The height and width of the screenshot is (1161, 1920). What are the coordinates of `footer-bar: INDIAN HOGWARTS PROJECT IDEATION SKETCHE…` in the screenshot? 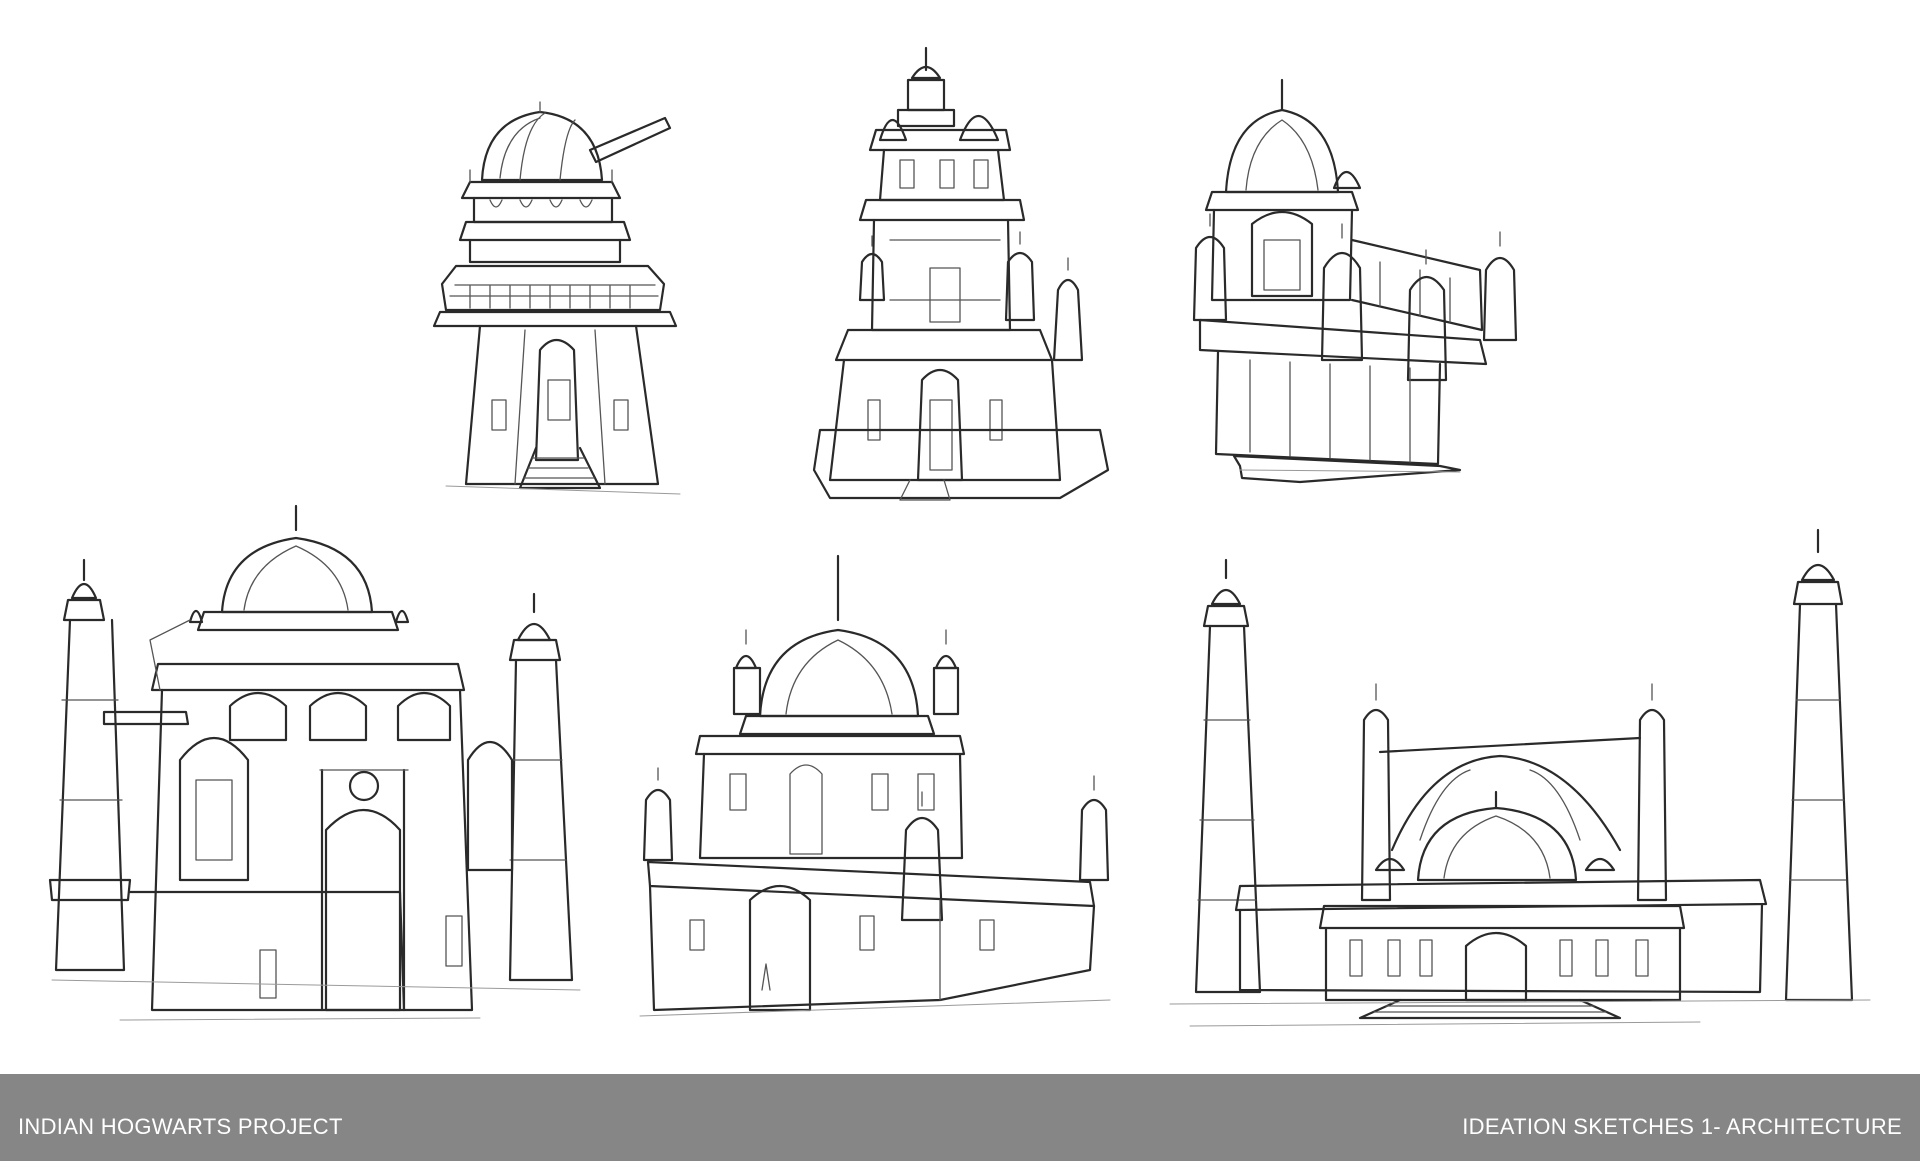 It's located at (960, 1117).